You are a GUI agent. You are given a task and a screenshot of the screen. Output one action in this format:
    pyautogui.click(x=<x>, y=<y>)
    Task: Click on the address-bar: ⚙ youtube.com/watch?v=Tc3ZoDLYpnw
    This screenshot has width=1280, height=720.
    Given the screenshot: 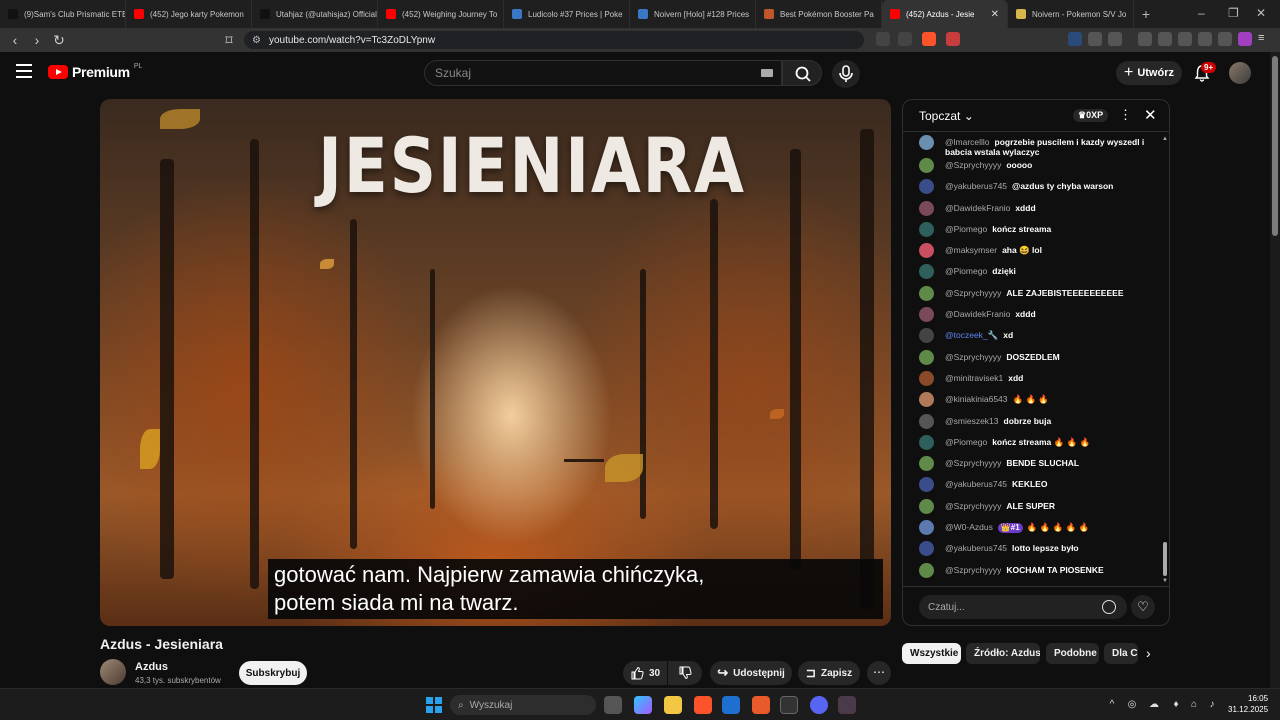 What is the action you would take?
    pyautogui.click(x=554, y=40)
    